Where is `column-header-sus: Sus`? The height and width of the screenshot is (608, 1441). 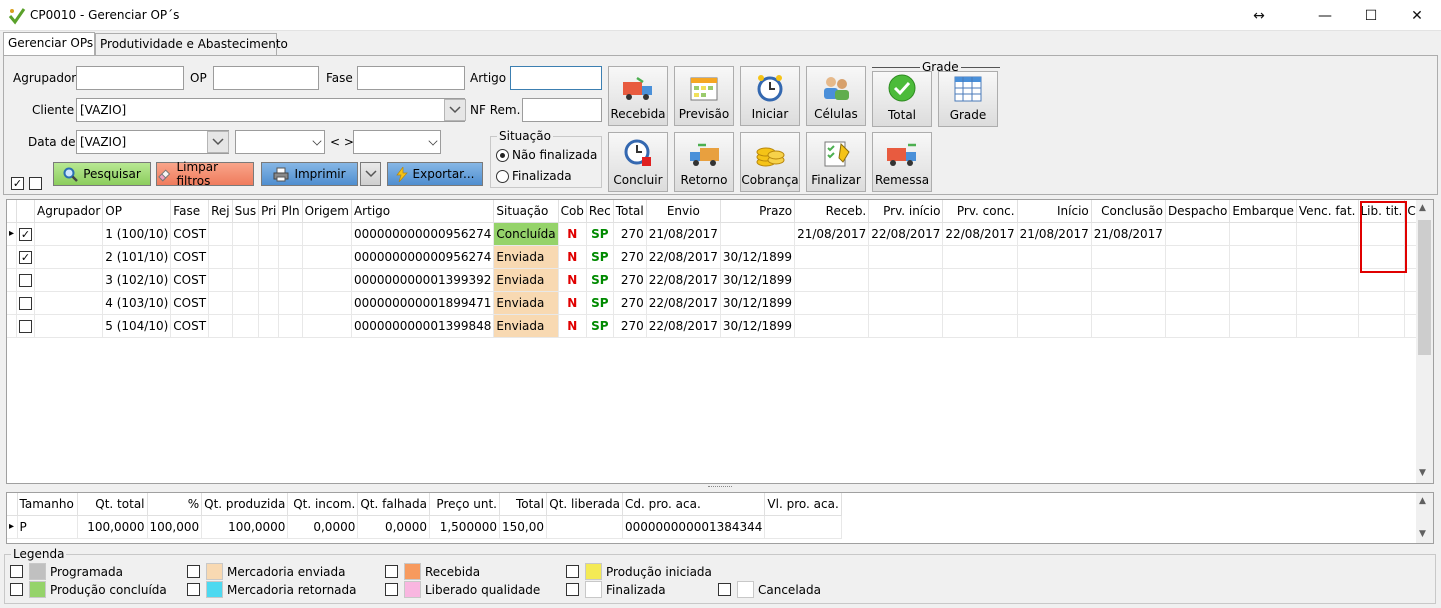
column-header-sus: Sus is located at coordinates (246, 211).